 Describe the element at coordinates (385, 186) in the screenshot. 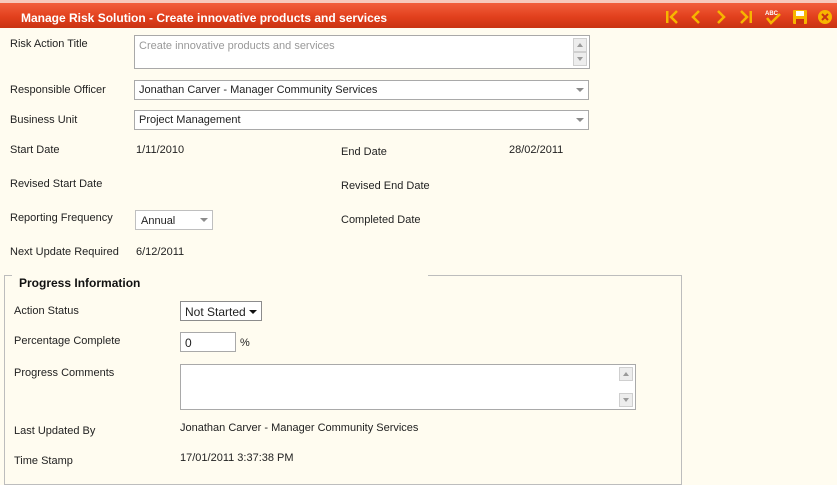

I see `revised-end-date-label: Revised End Date` at that location.